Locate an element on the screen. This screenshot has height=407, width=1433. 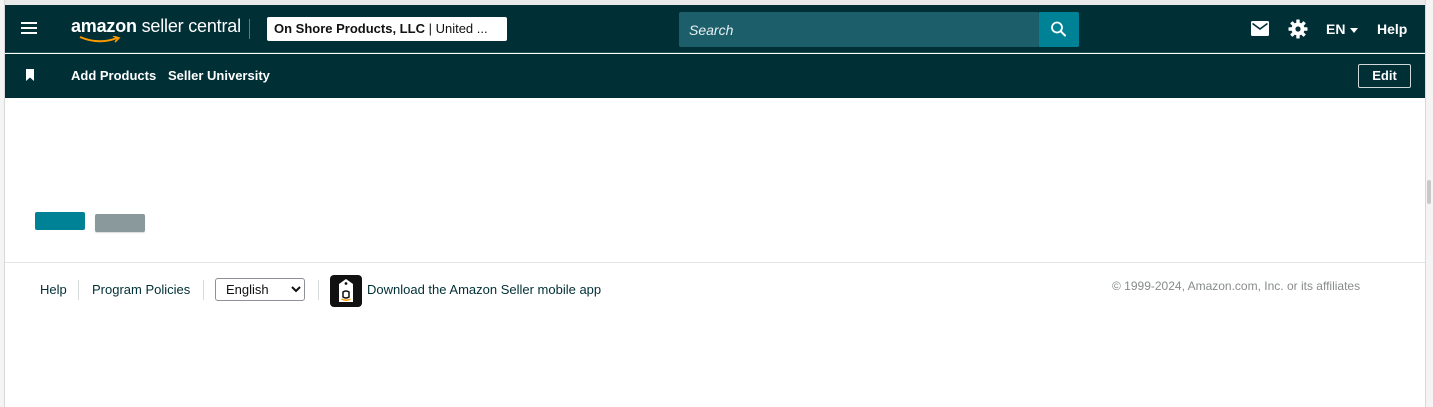
footer-help-link: Help is located at coordinates (53, 289).